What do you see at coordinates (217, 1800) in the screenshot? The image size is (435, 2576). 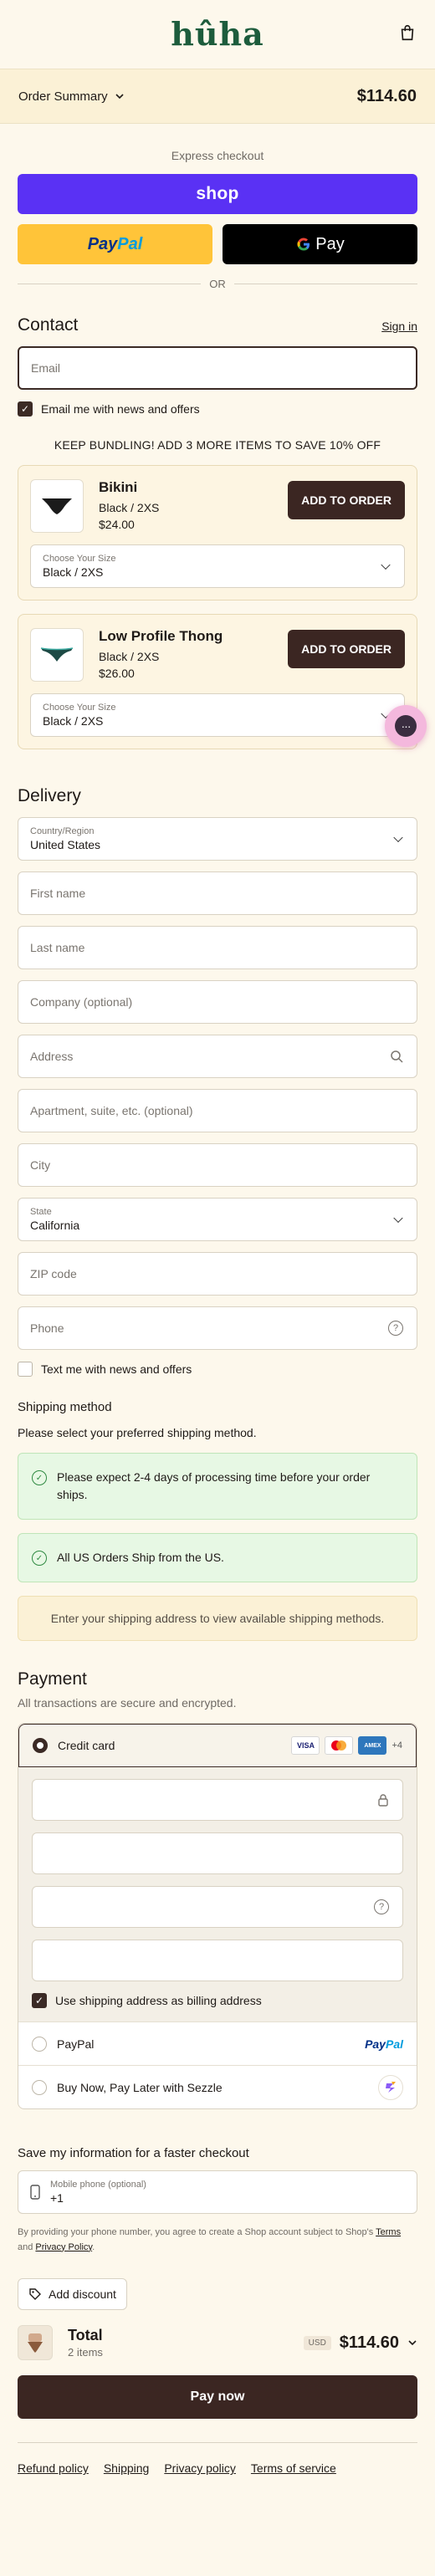 I see `card-number-field` at bounding box center [217, 1800].